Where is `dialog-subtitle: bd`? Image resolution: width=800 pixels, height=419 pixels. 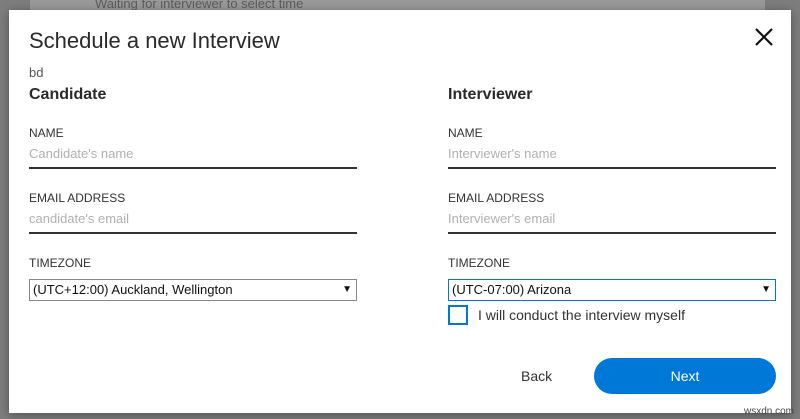
dialog-subtitle: bd is located at coordinates (36, 72).